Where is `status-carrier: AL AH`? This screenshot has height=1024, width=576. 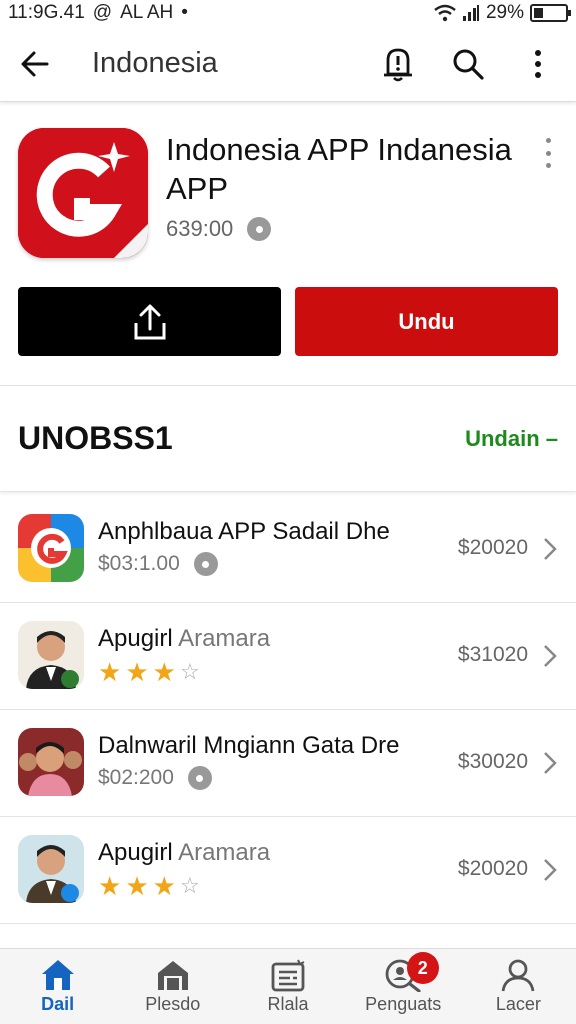 status-carrier: AL AH is located at coordinates (147, 12).